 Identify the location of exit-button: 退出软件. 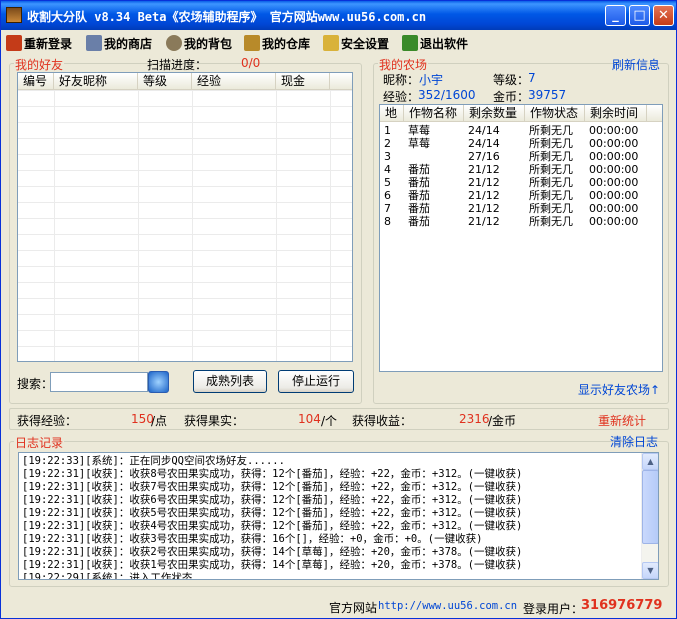
(435, 43).